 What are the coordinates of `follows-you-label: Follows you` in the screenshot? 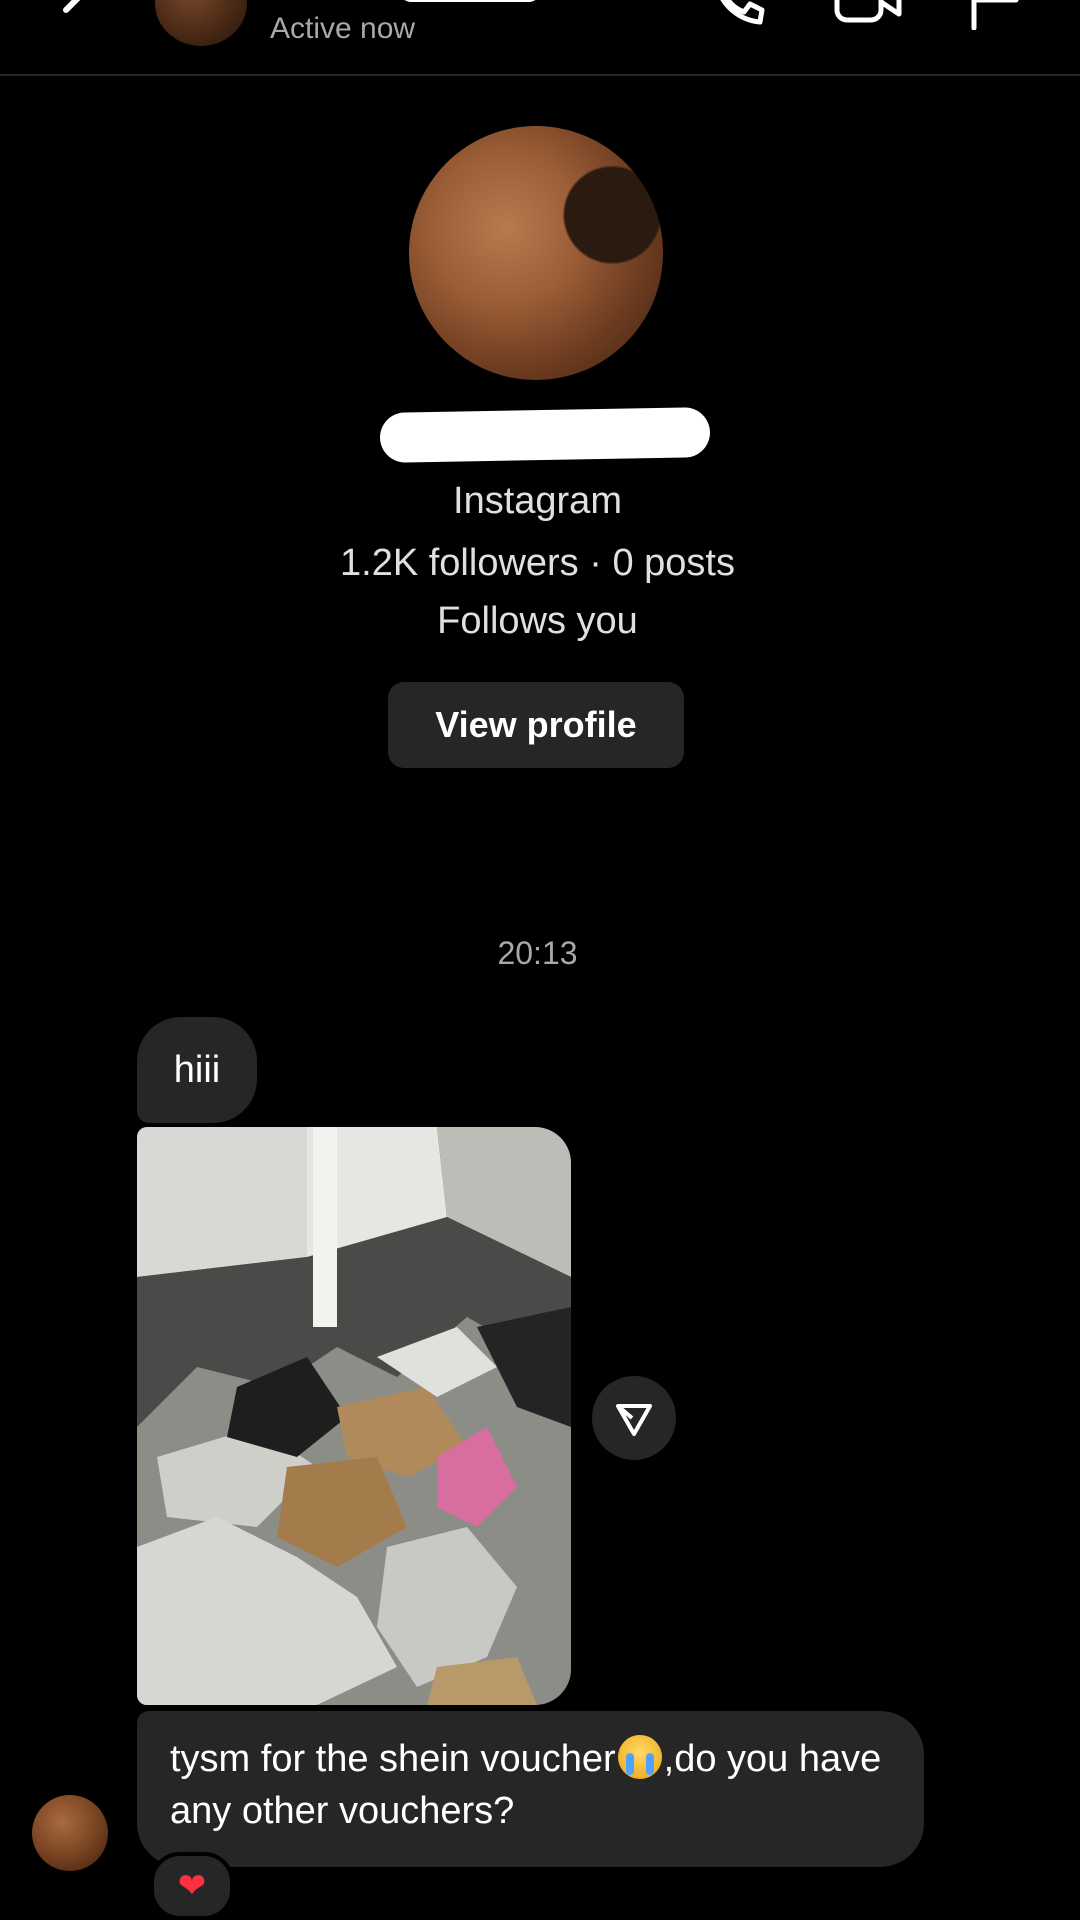 It's located at (537, 621).